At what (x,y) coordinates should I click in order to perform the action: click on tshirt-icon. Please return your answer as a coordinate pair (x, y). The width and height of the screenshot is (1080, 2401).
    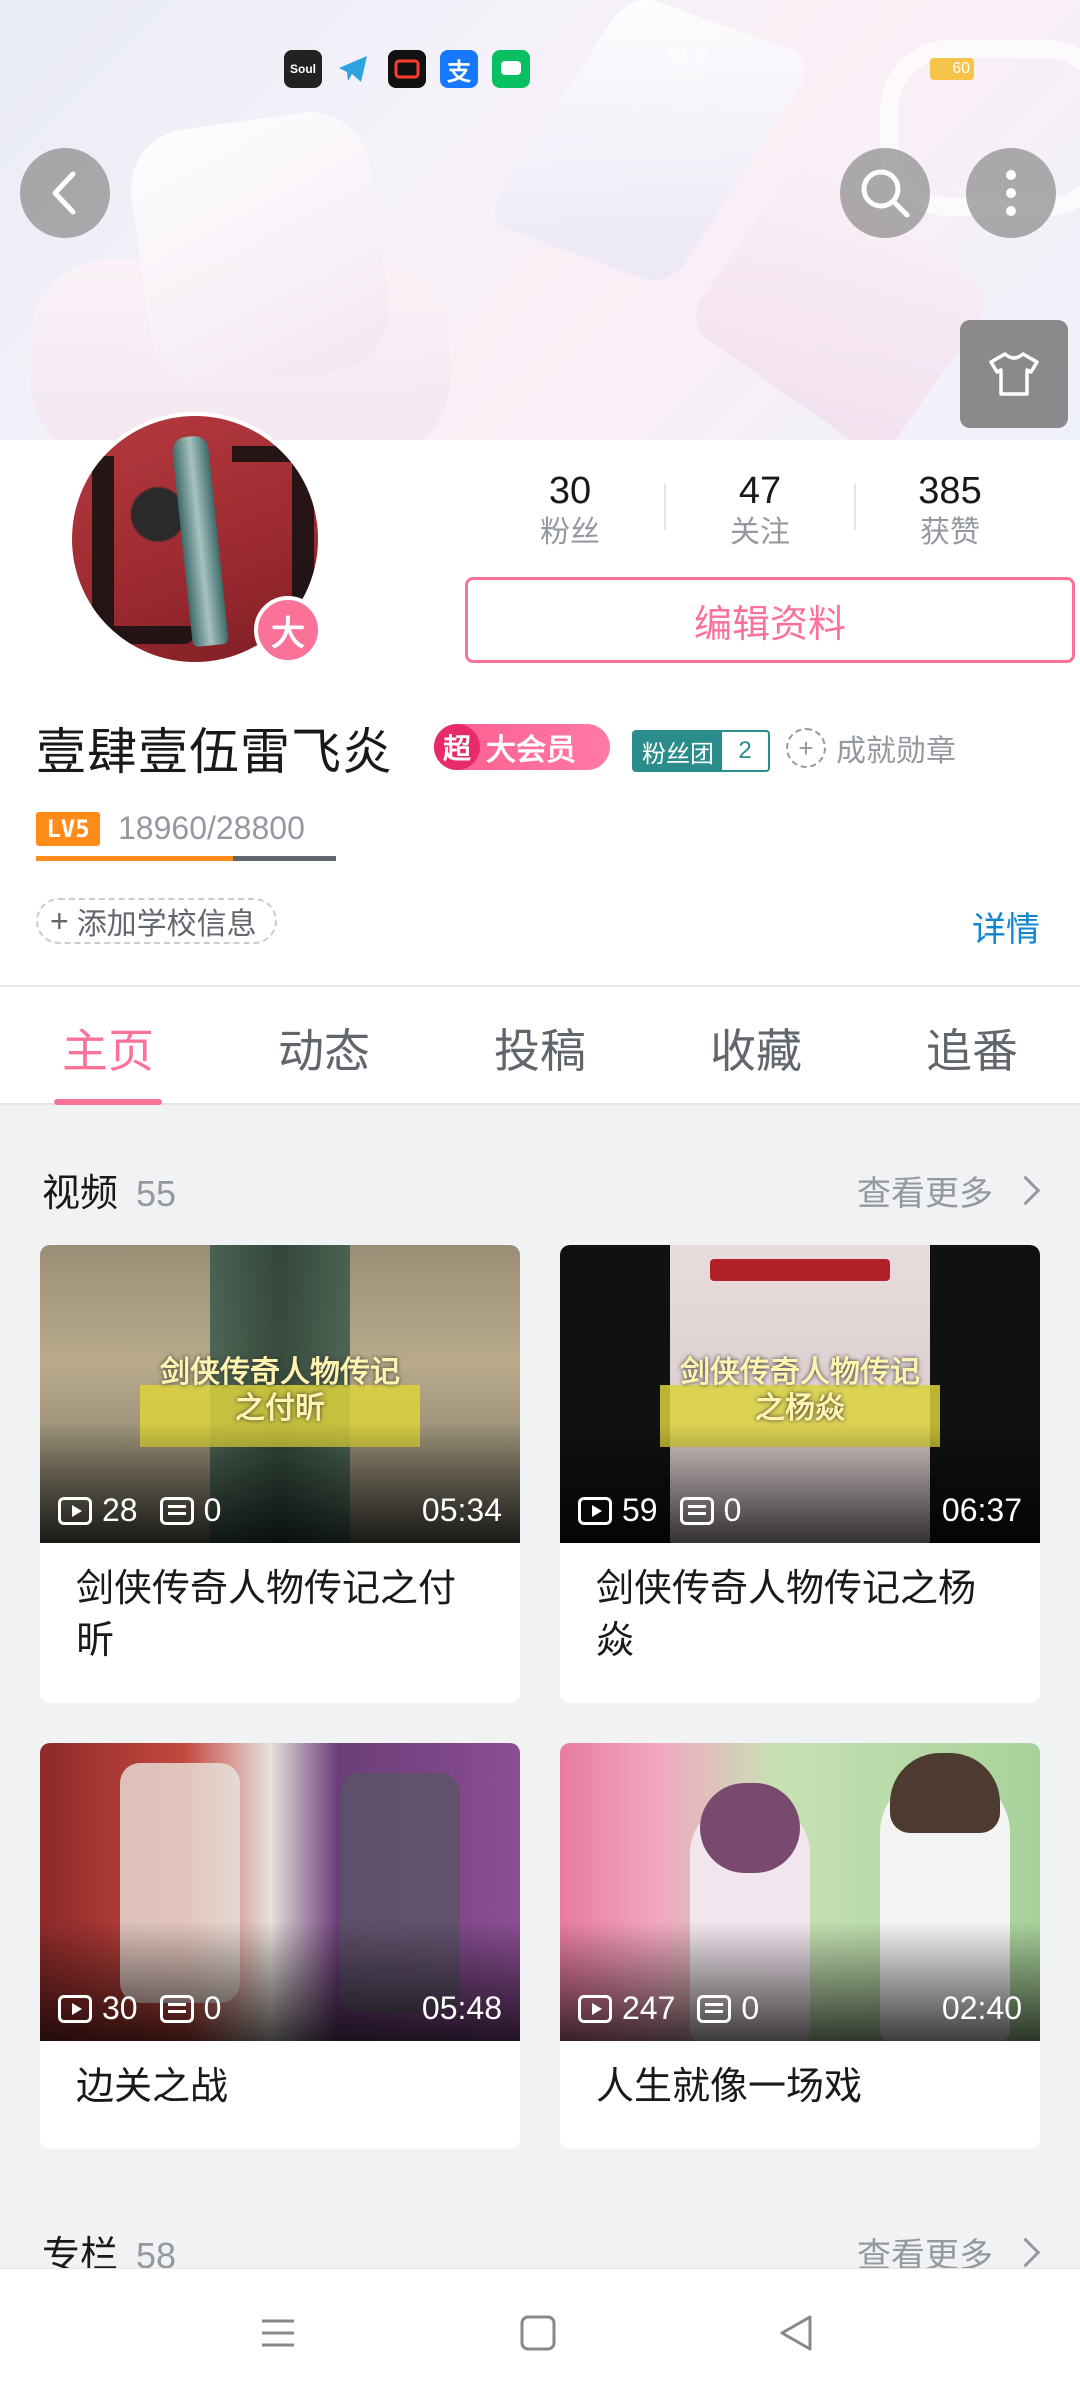
    Looking at the image, I should click on (1014, 374).